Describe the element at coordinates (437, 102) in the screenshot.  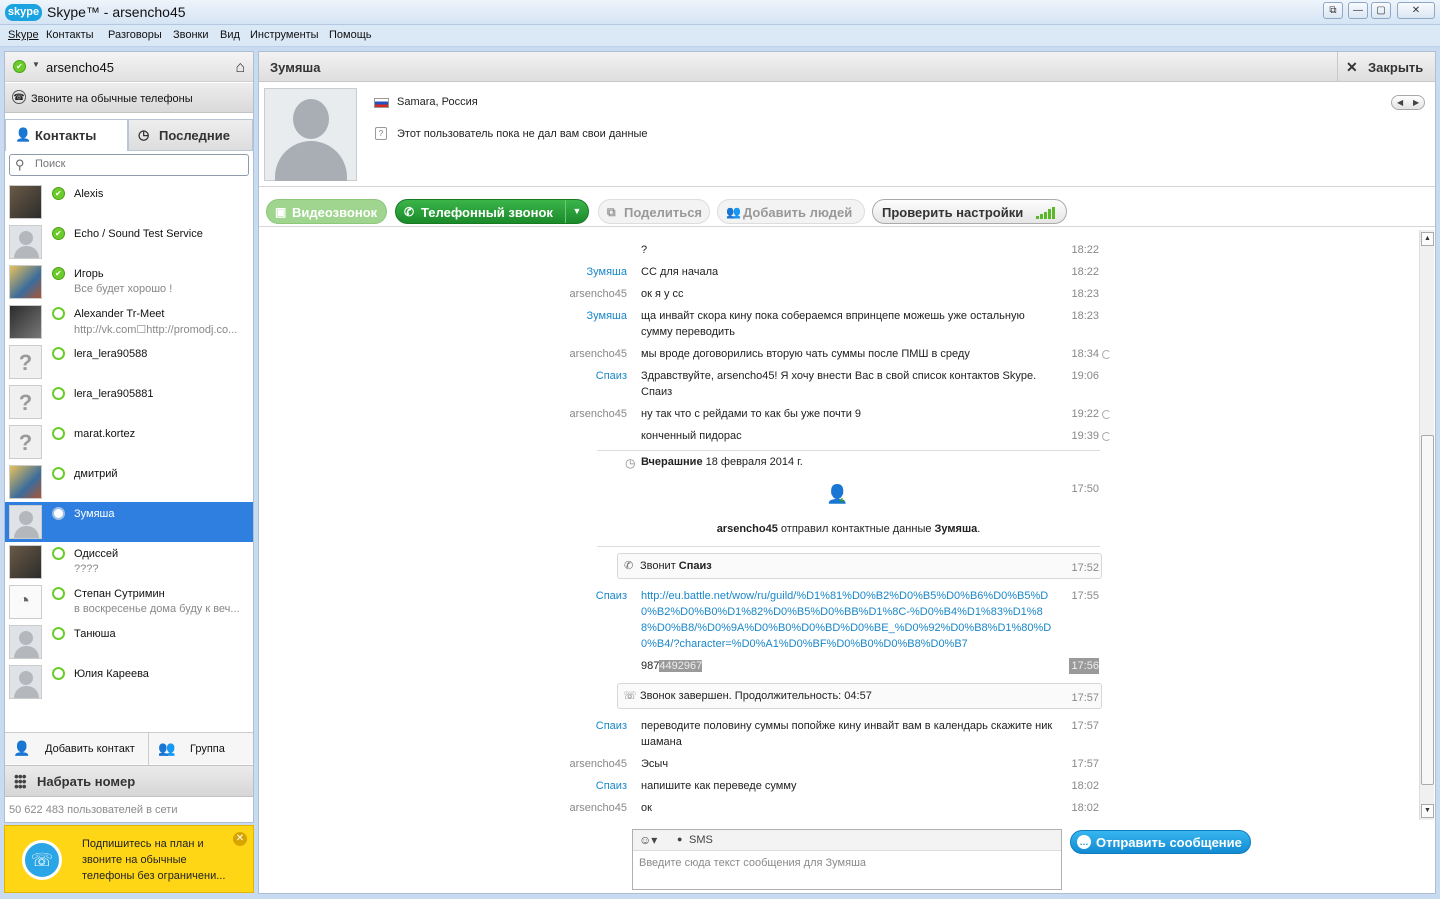
I see `contact-location: Samara, Россия` at that location.